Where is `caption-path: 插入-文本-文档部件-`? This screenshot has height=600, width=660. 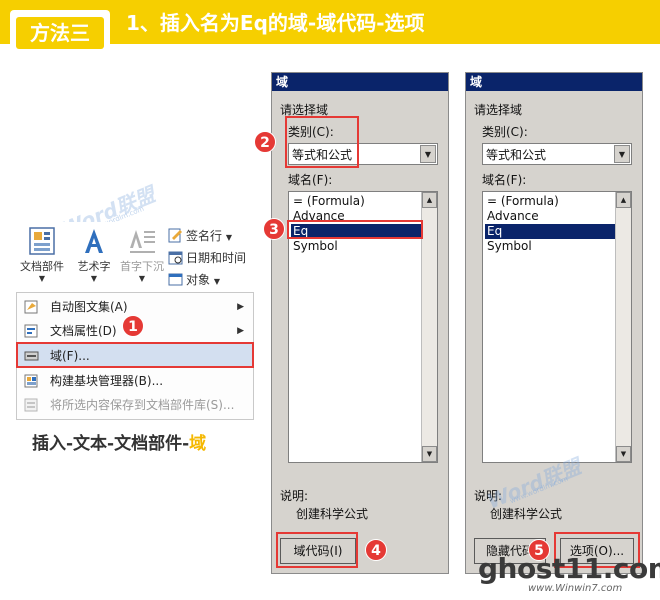
caption-path: 插入-文本-文档部件- is located at coordinates (111, 444).